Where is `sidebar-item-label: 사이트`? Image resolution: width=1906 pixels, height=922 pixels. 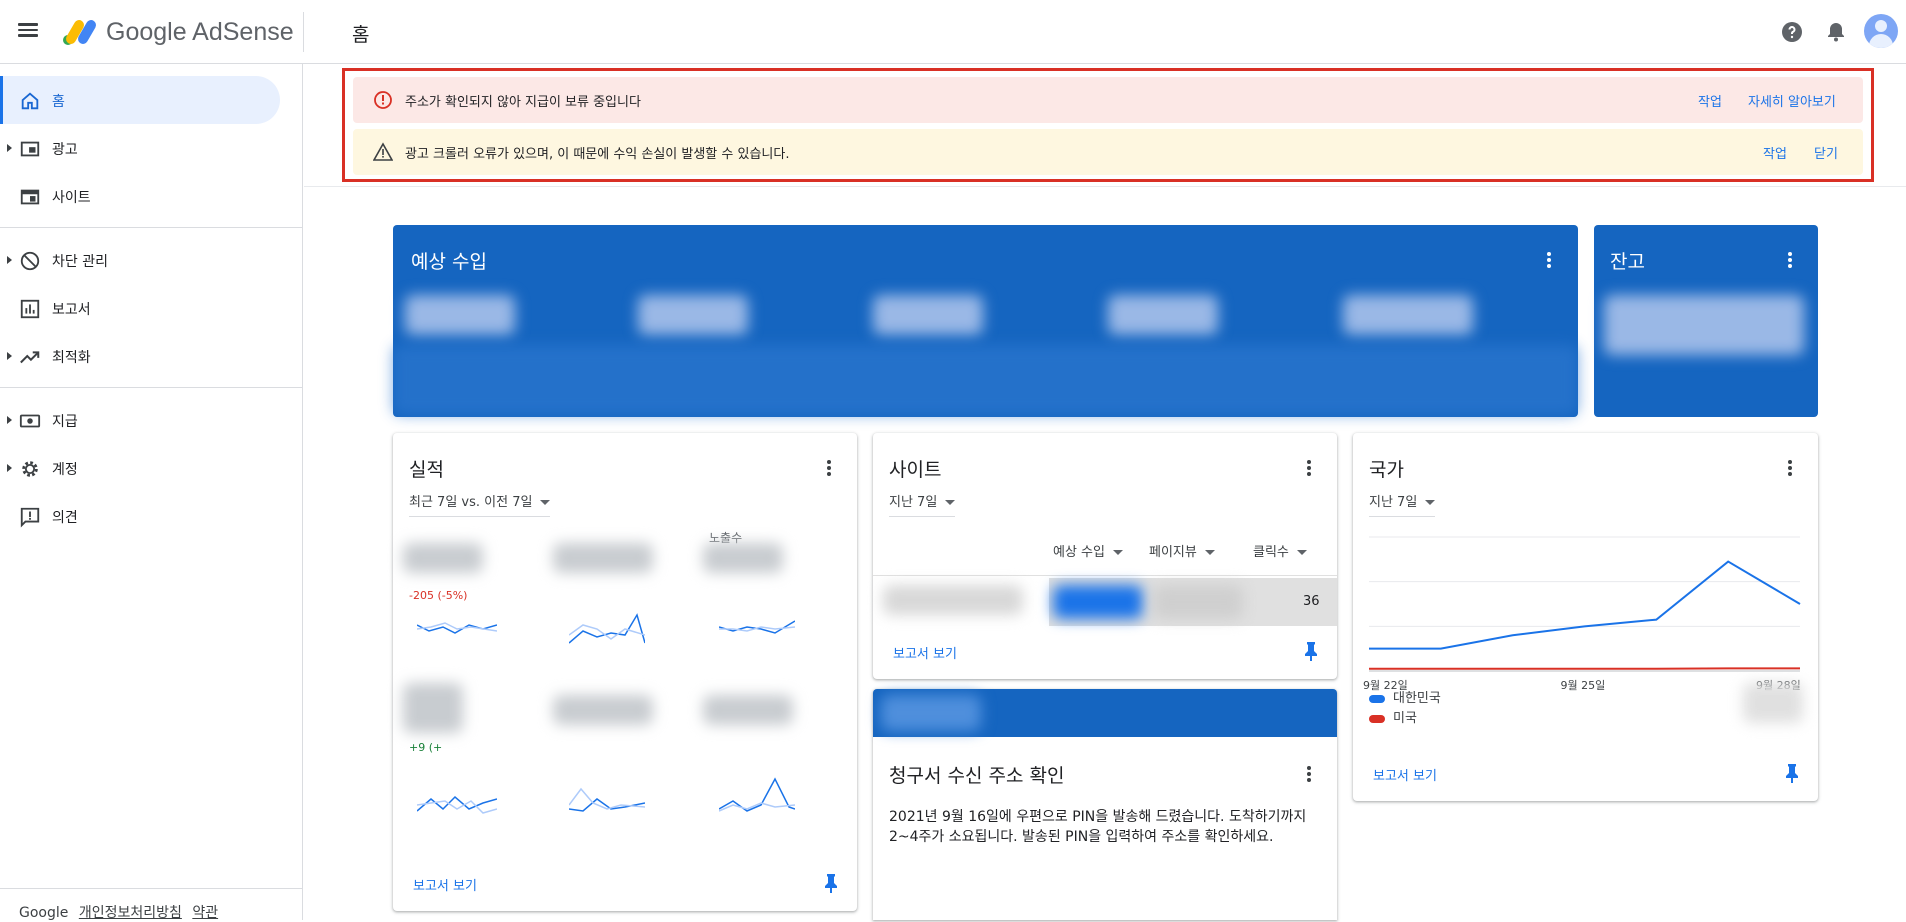
sidebar-item-label: 사이트 is located at coordinates (71, 197).